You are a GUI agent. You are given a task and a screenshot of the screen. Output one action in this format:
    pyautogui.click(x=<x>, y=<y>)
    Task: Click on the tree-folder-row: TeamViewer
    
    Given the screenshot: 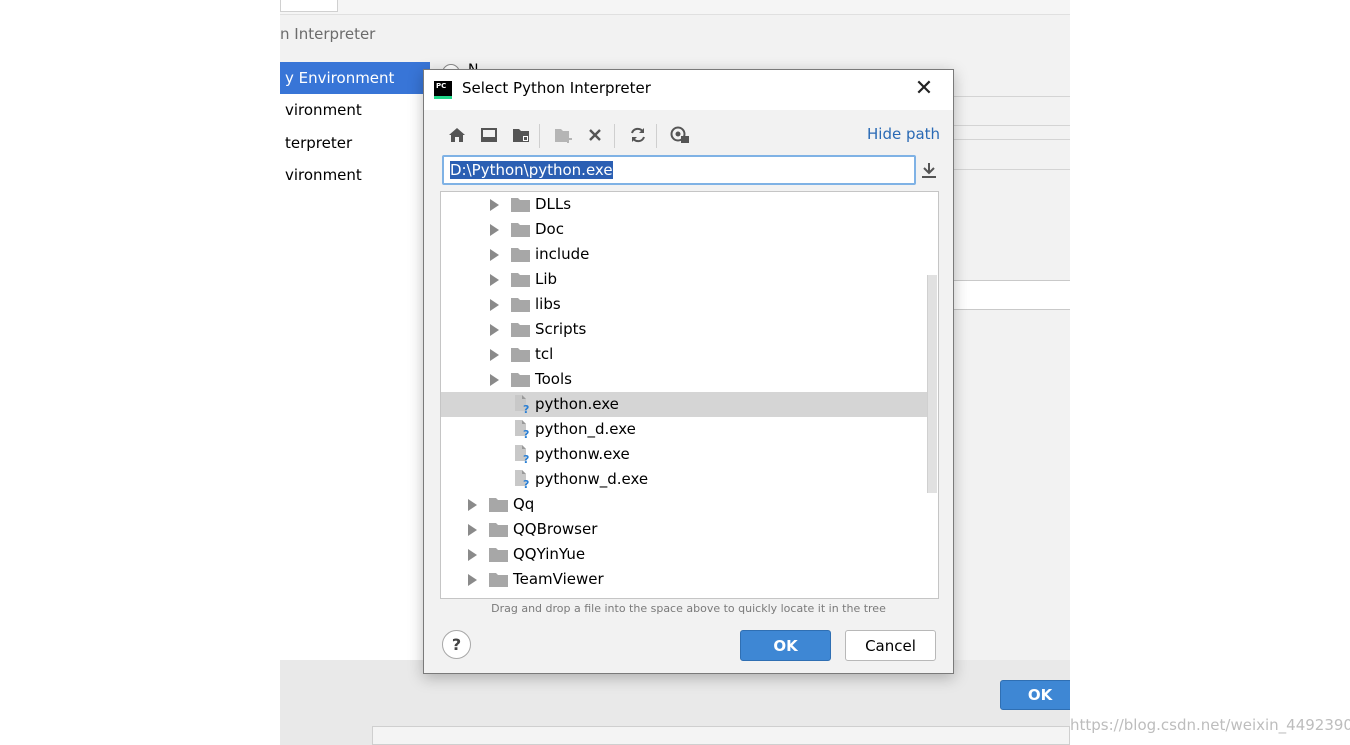 What is the action you would take?
    pyautogui.click(x=684, y=579)
    